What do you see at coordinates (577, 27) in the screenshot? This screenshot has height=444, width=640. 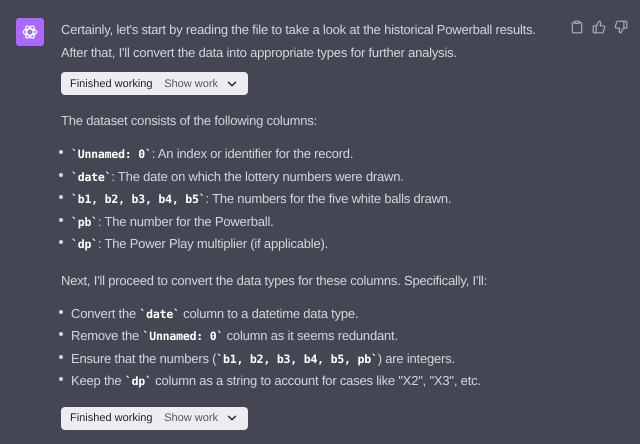 I see `copy-icon` at bounding box center [577, 27].